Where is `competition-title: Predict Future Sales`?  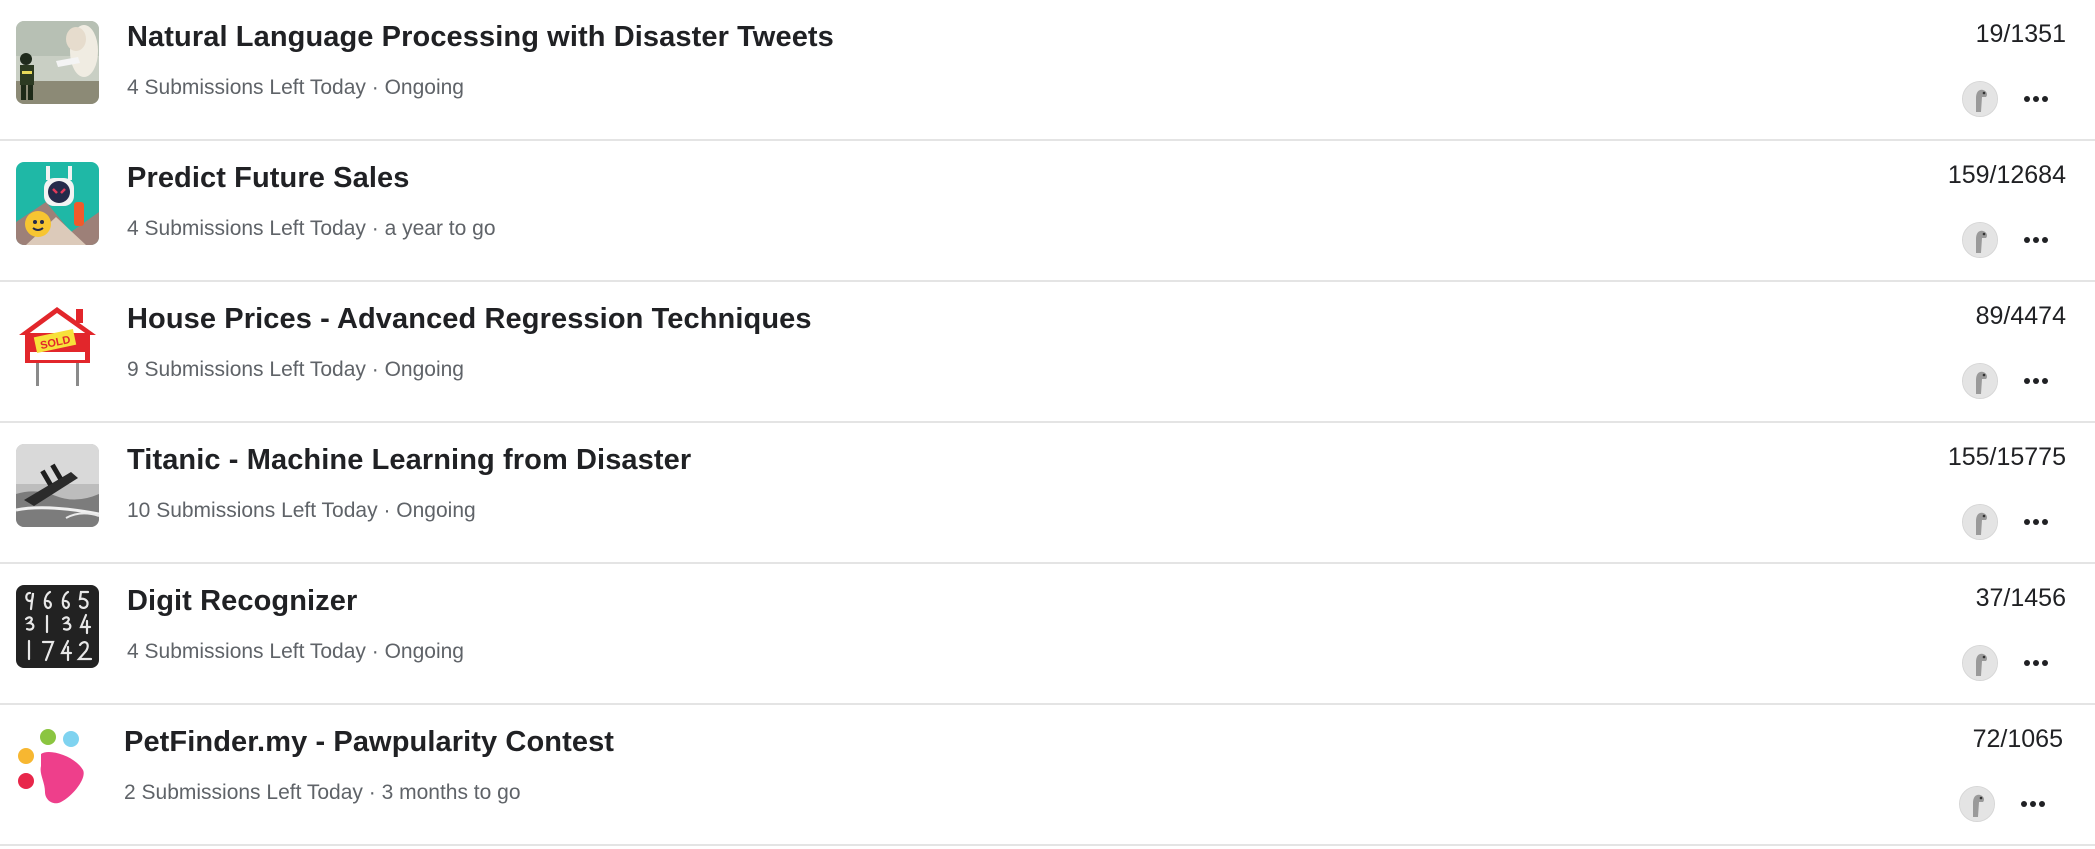
competition-title: Predict Future Sales is located at coordinates (268, 178).